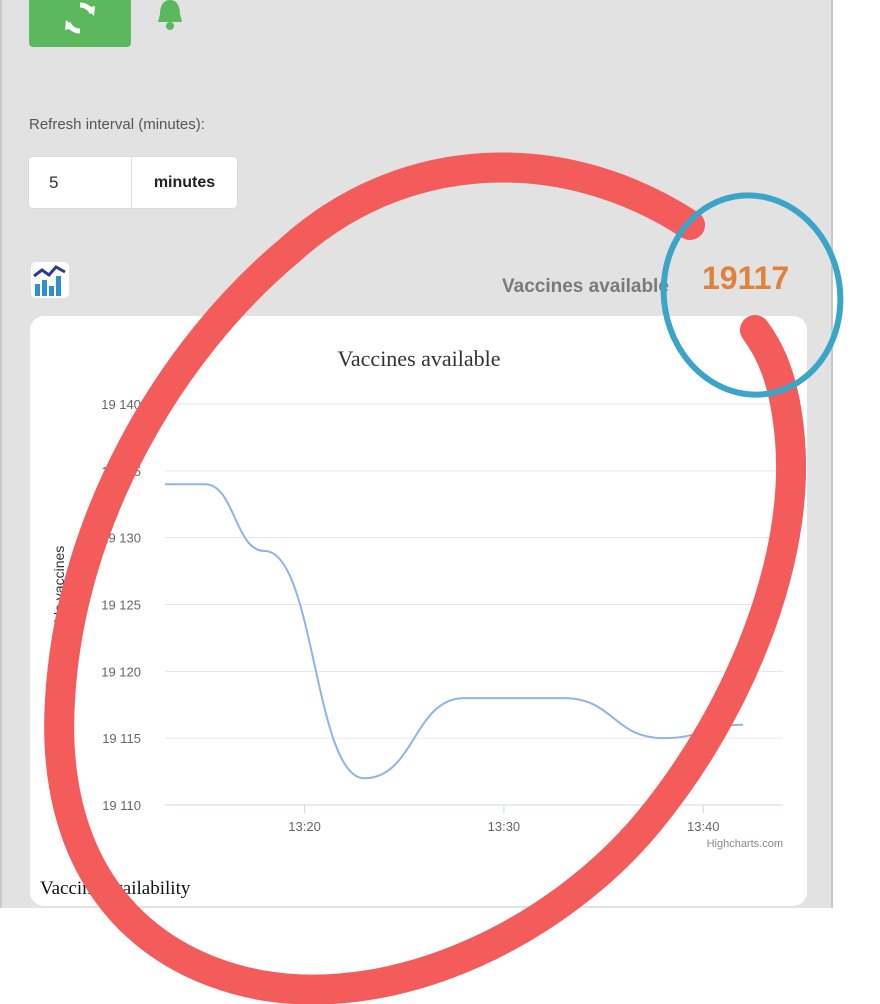  What do you see at coordinates (117, 124) in the screenshot?
I see `refresh-interval-label: Refresh interval (minutes):` at bounding box center [117, 124].